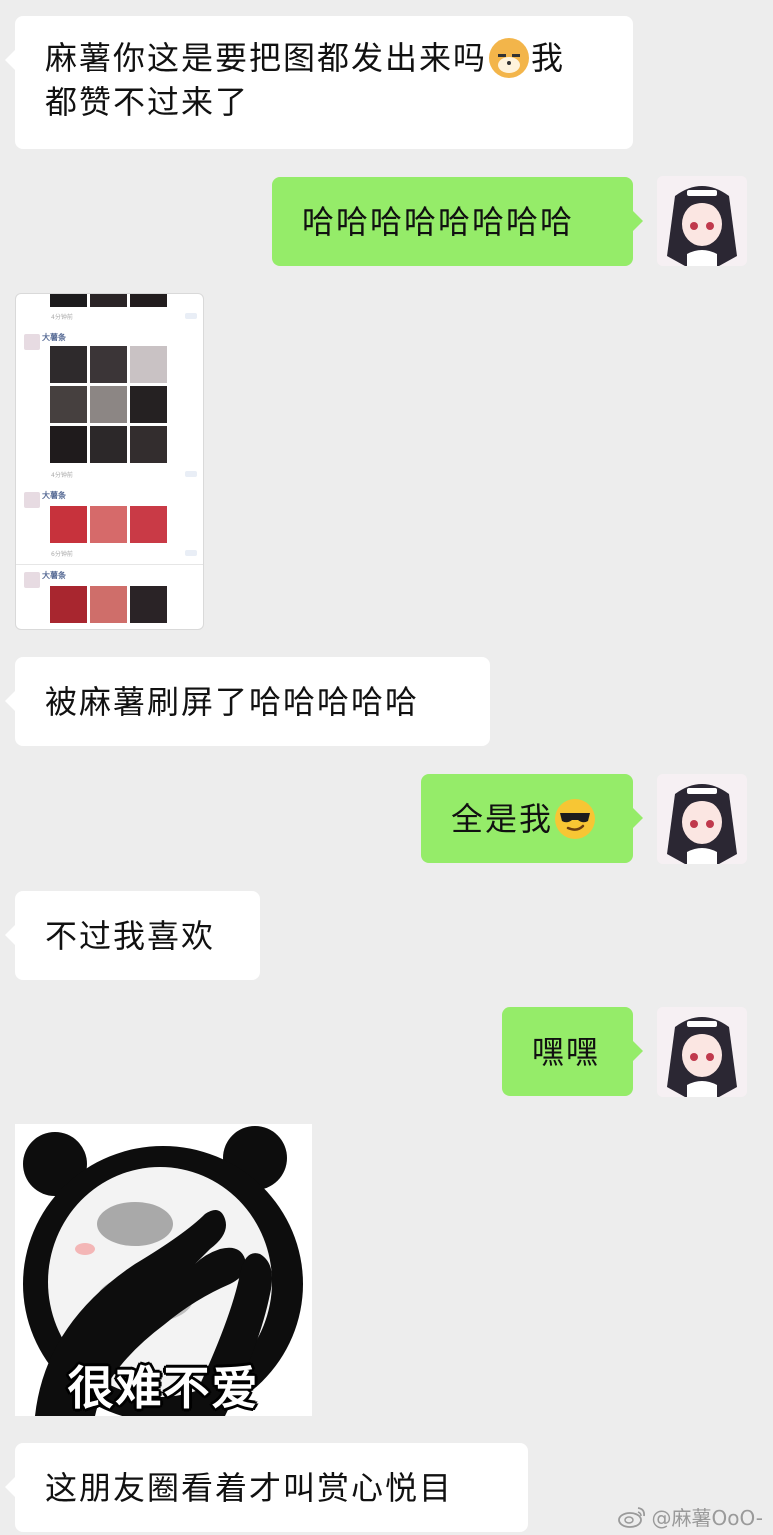  I want to click on message-text: 我, so click(548, 58).